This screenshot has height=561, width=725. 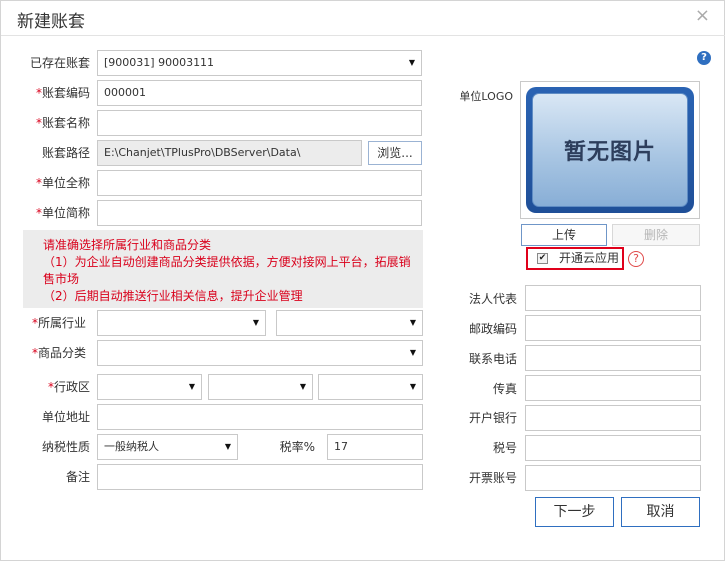 What do you see at coordinates (58, 353) in the screenshot?
I see `product-category-label: *商品分类` at bounding box center [58, 353].